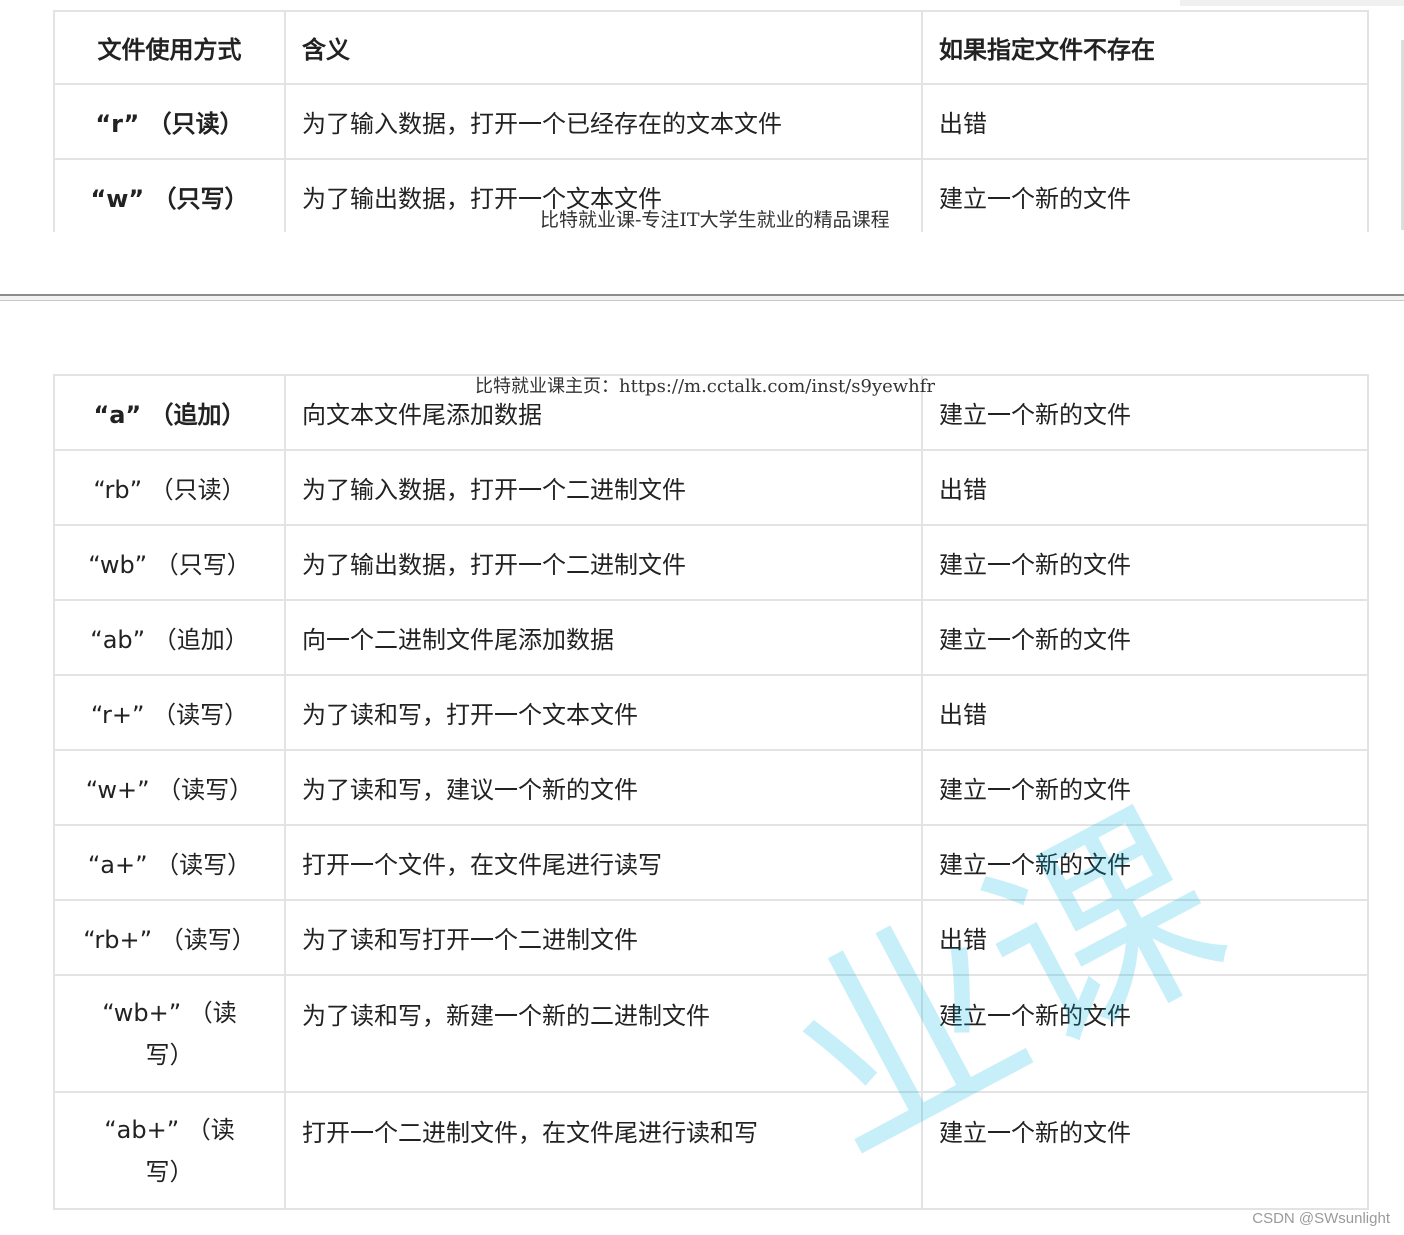 The height and width of the screenshot is (1235, 1404). What do you see at coordinates (169, 487) in the screenshot?
I see `mode-cell: “rb” （只读）` at bounding box center [169, 487].